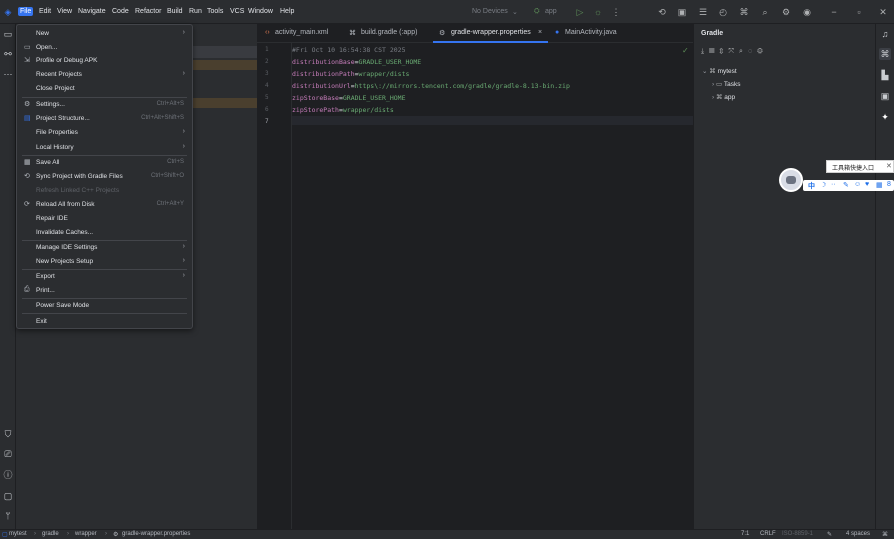 Image resolution: width=894 pixels, height=539 pixels. Describe the element at coordinates (598, 12) in the screenshot. I see `debug-icon: ☼` at that location.